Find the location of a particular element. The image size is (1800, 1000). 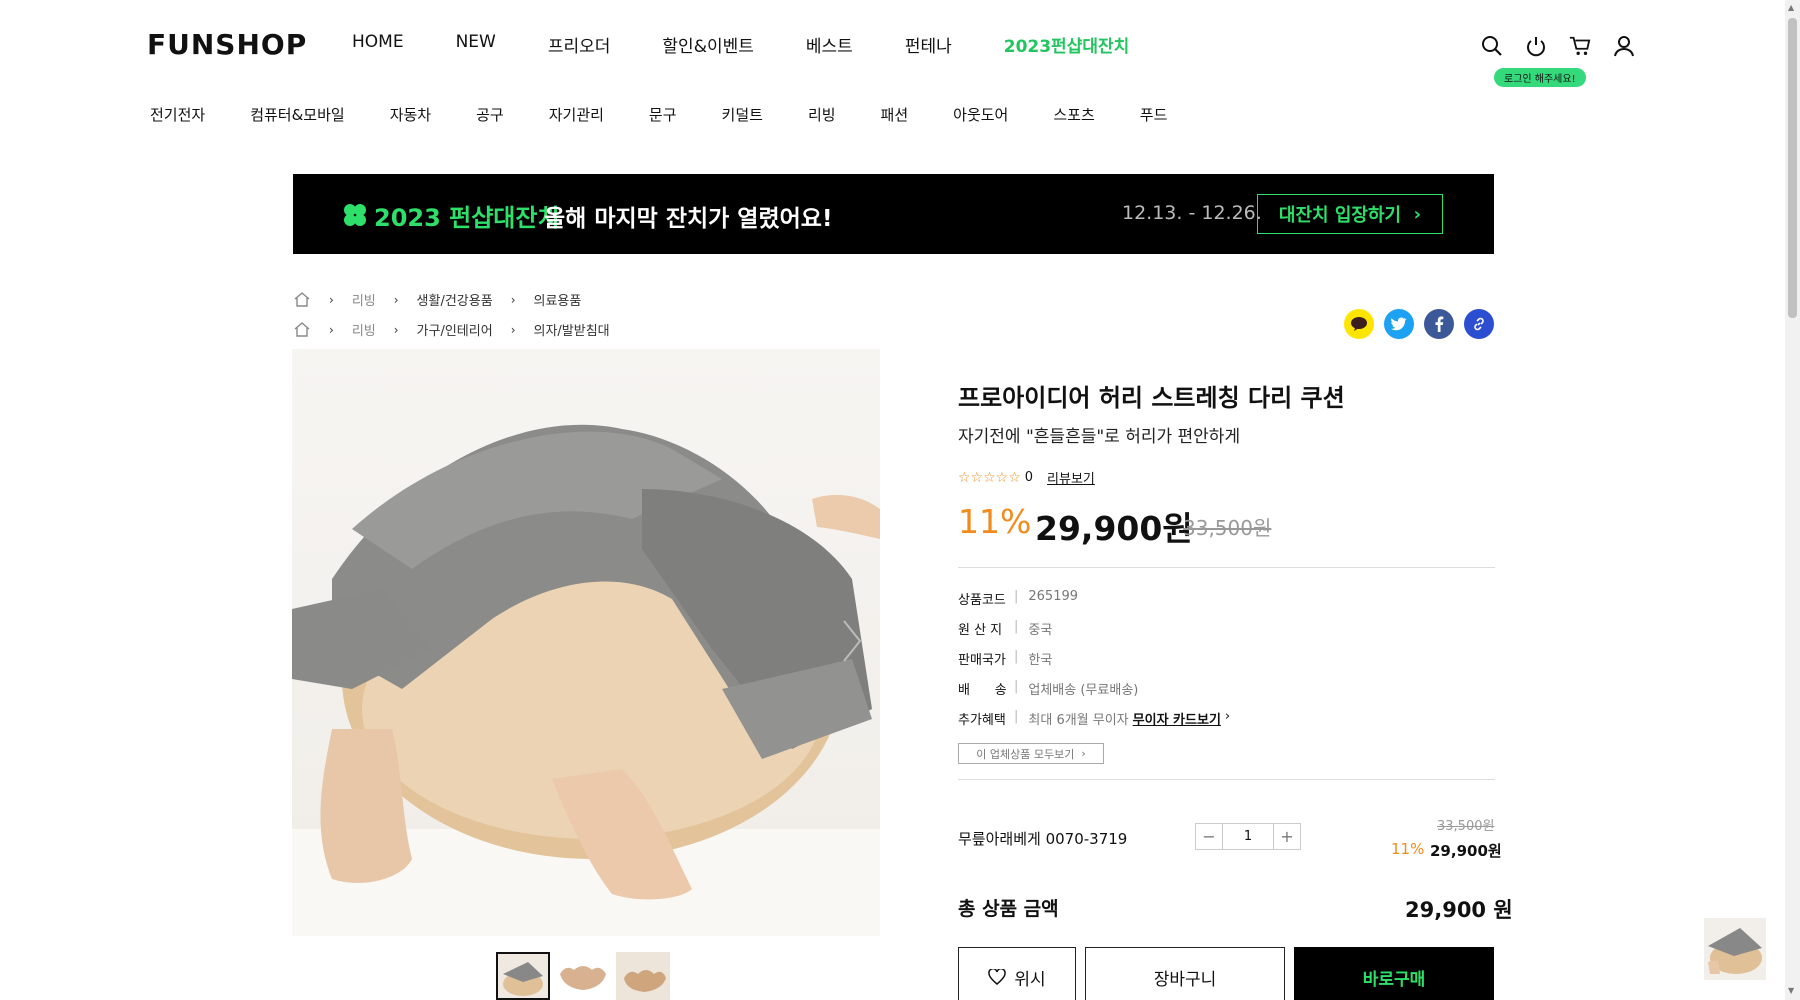

nav-preorder: 프리오더 is located at coordinates (579, 44).